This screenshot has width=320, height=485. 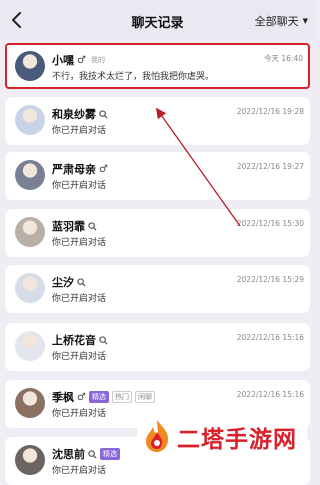 I want to click on message-time: 2022/12/16 15:29, so click(x=270, y=279).